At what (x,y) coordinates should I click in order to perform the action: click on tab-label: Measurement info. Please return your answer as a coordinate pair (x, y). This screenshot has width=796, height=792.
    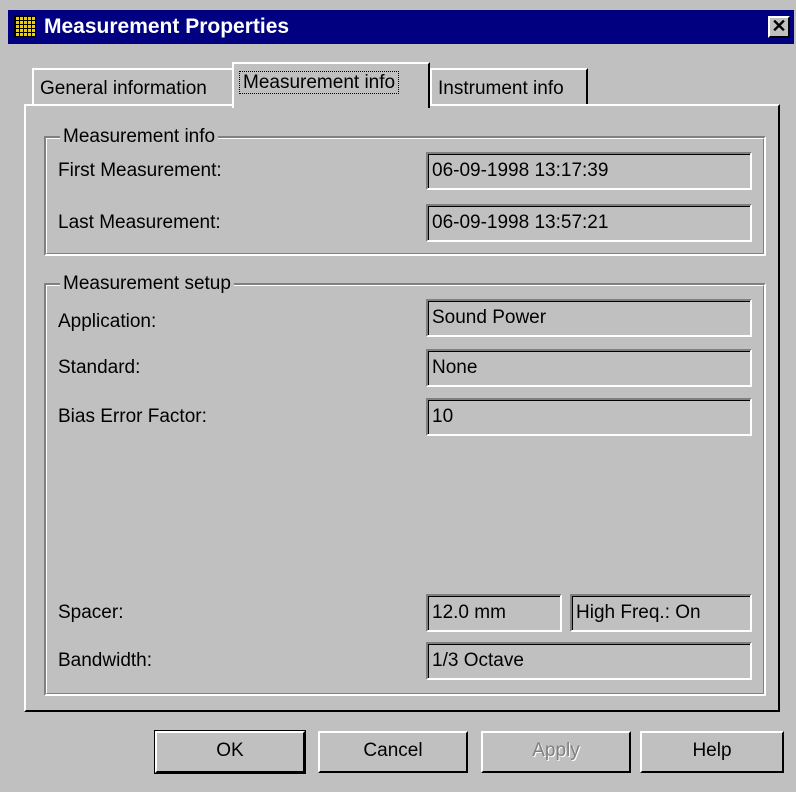
    Looking at the image, I should click on (319, 82).